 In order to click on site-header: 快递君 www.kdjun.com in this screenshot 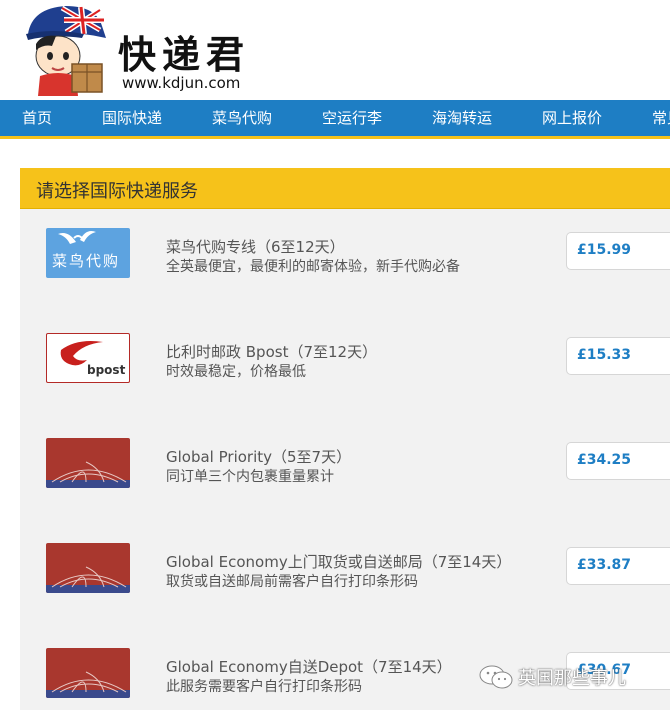, I will do `click(335, 50)`.